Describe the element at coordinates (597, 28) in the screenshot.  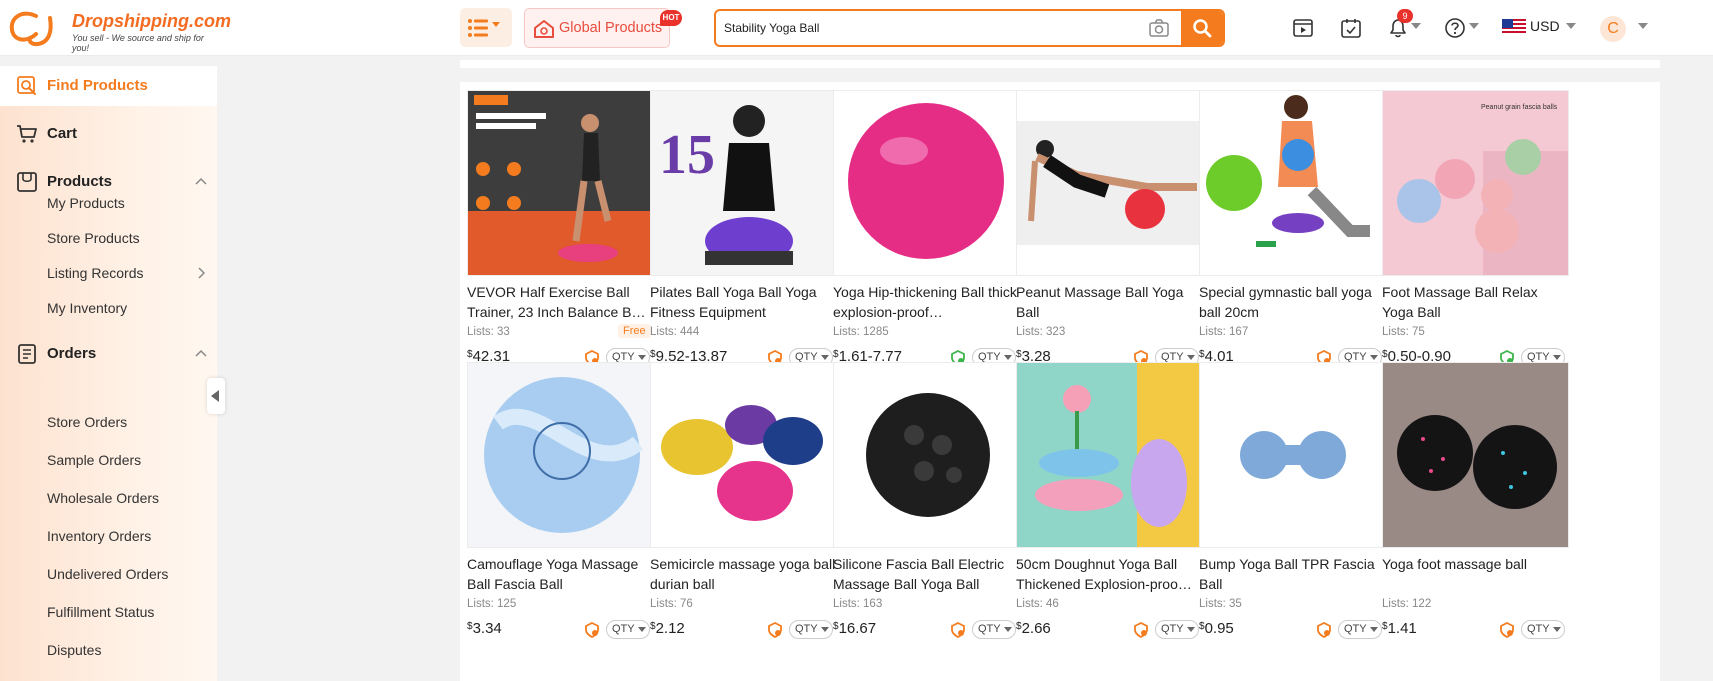
I see `global-products-button: Global Products` at that location.